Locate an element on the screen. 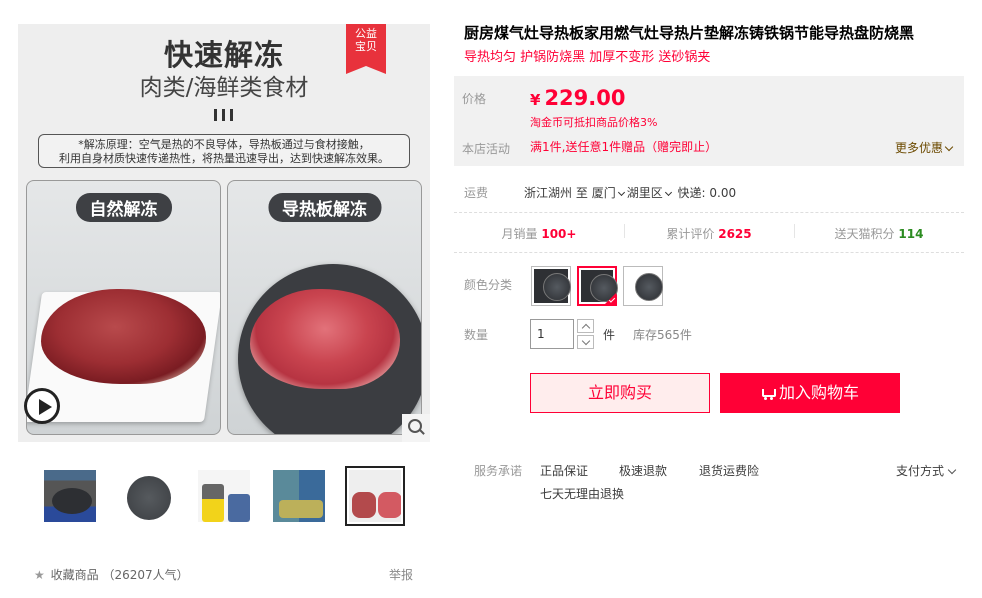  favorite-link: ★ 收藏商品 （26207人气） is located at coordinates (111, 574).